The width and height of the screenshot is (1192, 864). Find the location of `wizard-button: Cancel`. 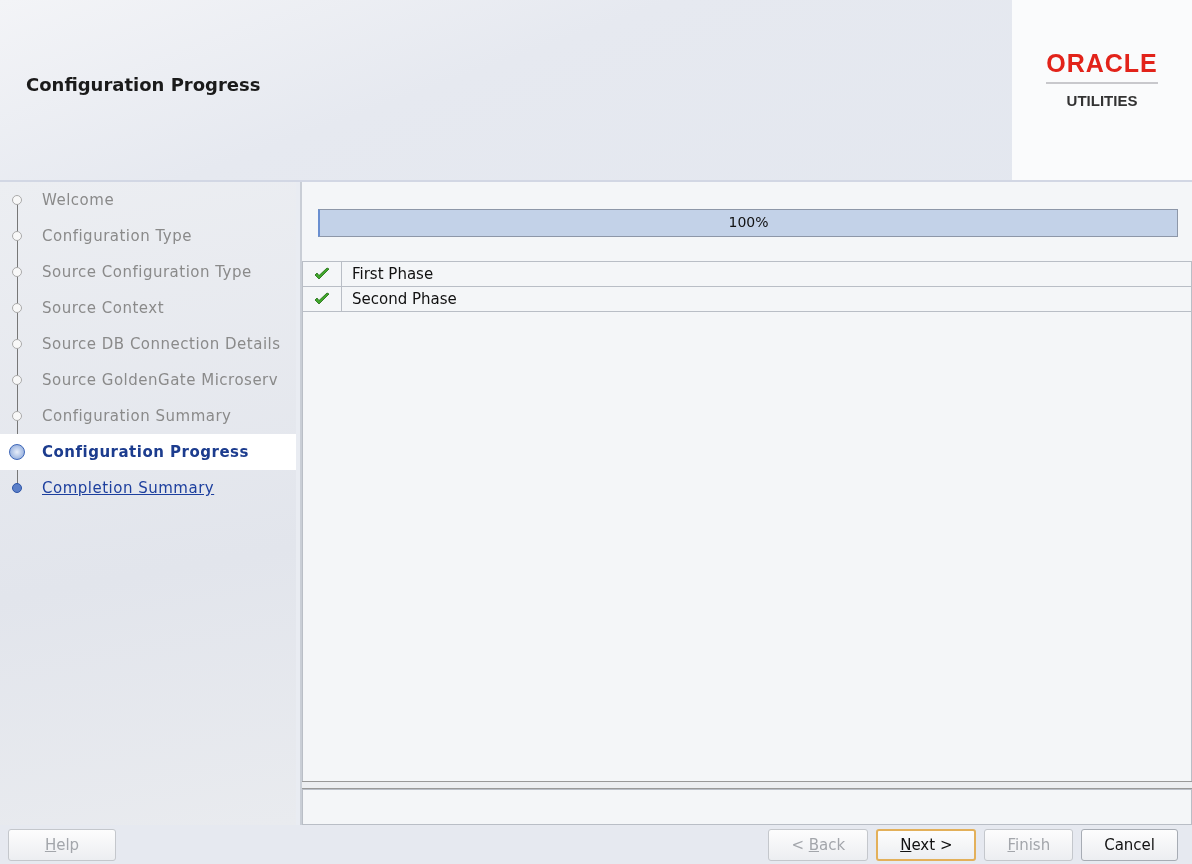

wizard-button: Cancel is located at coordinates (1129, 844).